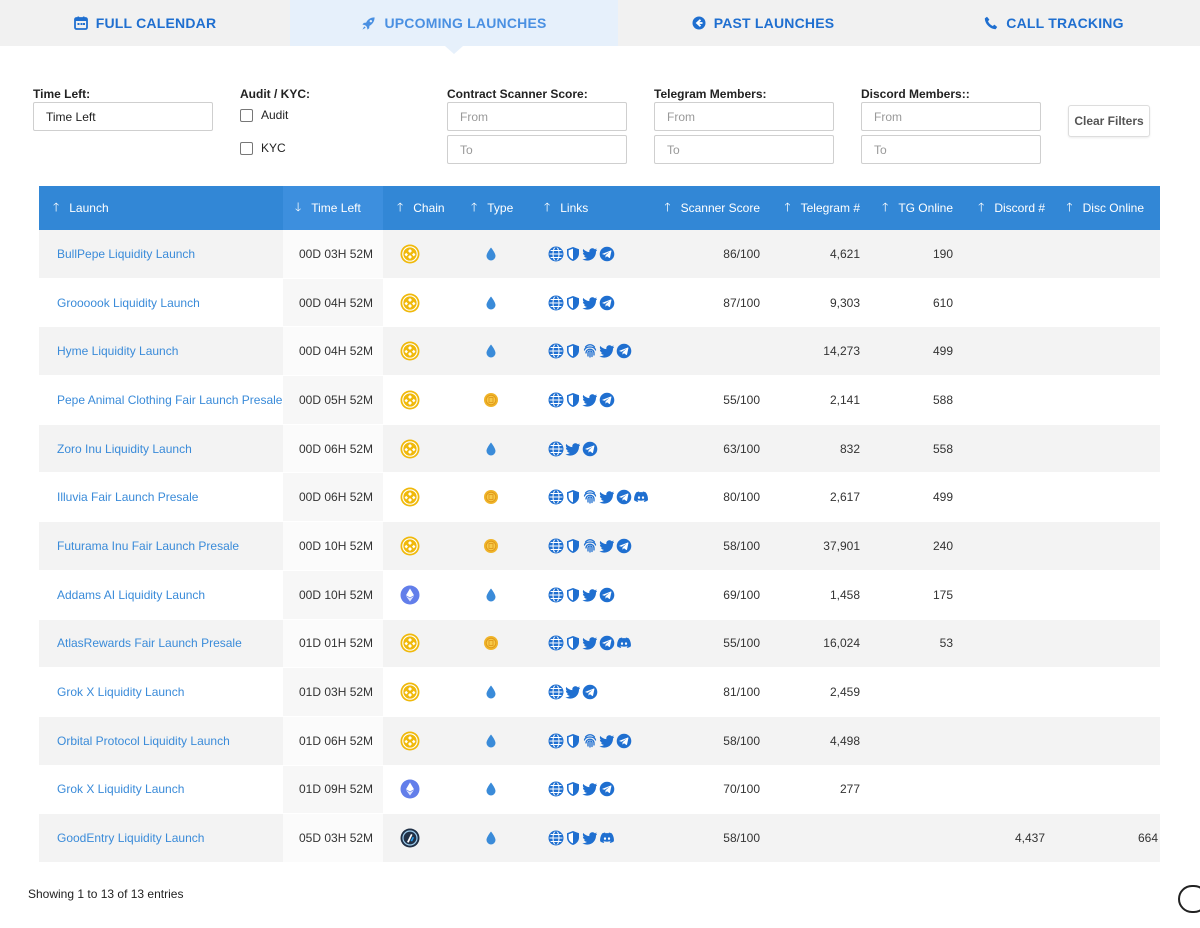 The width and height of the screenshot is (1200, 928). What do you see at coordinates (246, 148) in the screenshot?
I see `kyc-checkbox` at bounding box center [246, 148].